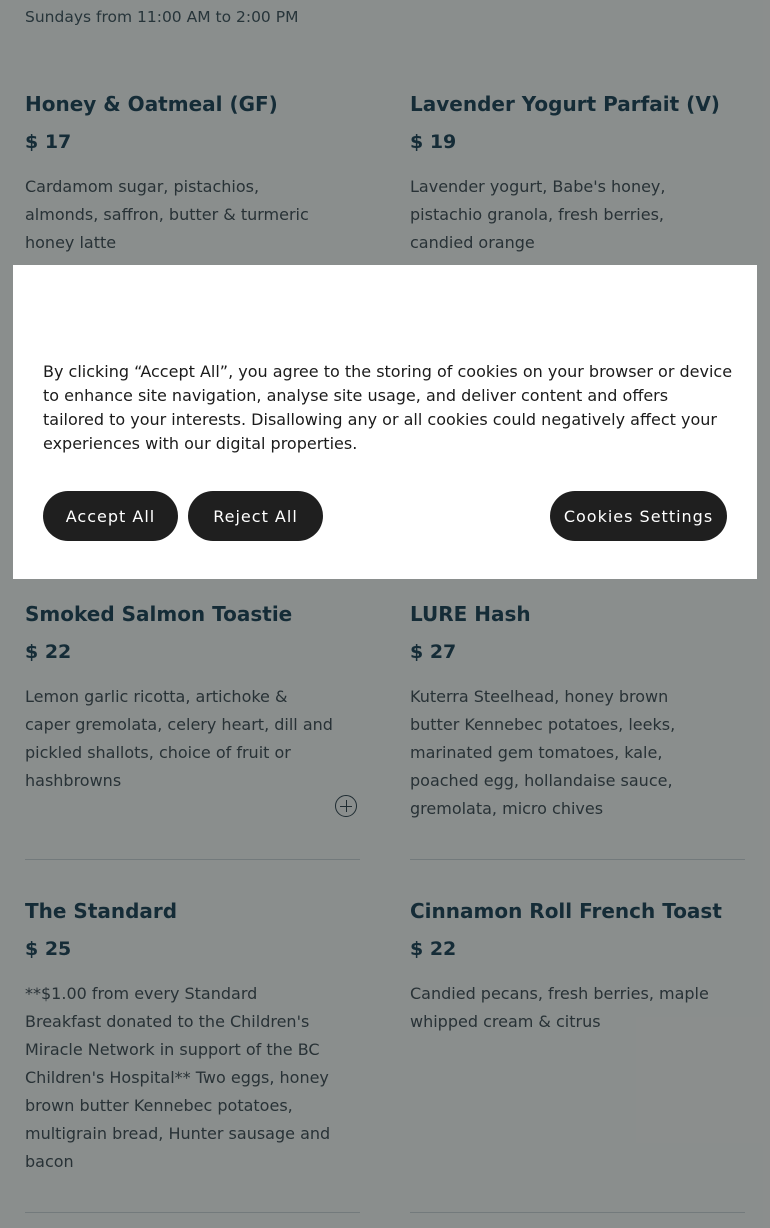 This screenshot has width=770, height=1228. Describe the element at coordinates (638, 516) in the screenshot. I see `cookies-settings-button: Cookies Settings` at that location.